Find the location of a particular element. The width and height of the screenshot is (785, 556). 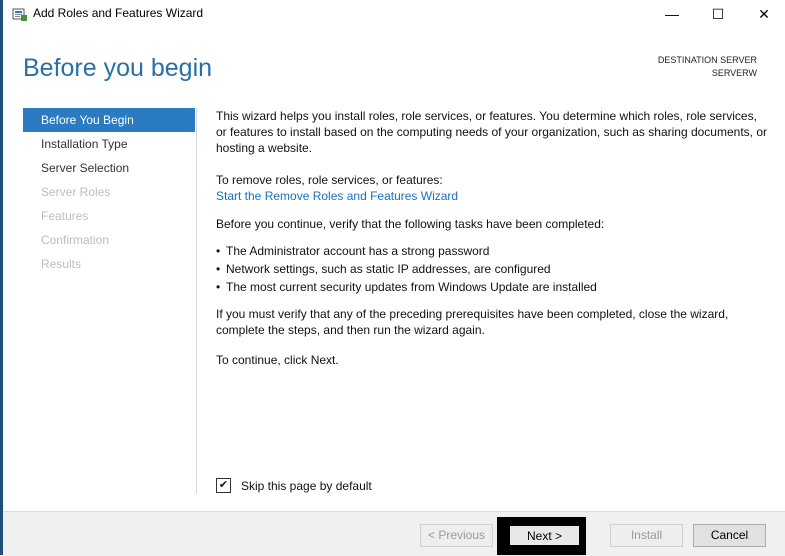

skip-page-option: ✔ Skip this page by default is located at coordinates (294, 485).